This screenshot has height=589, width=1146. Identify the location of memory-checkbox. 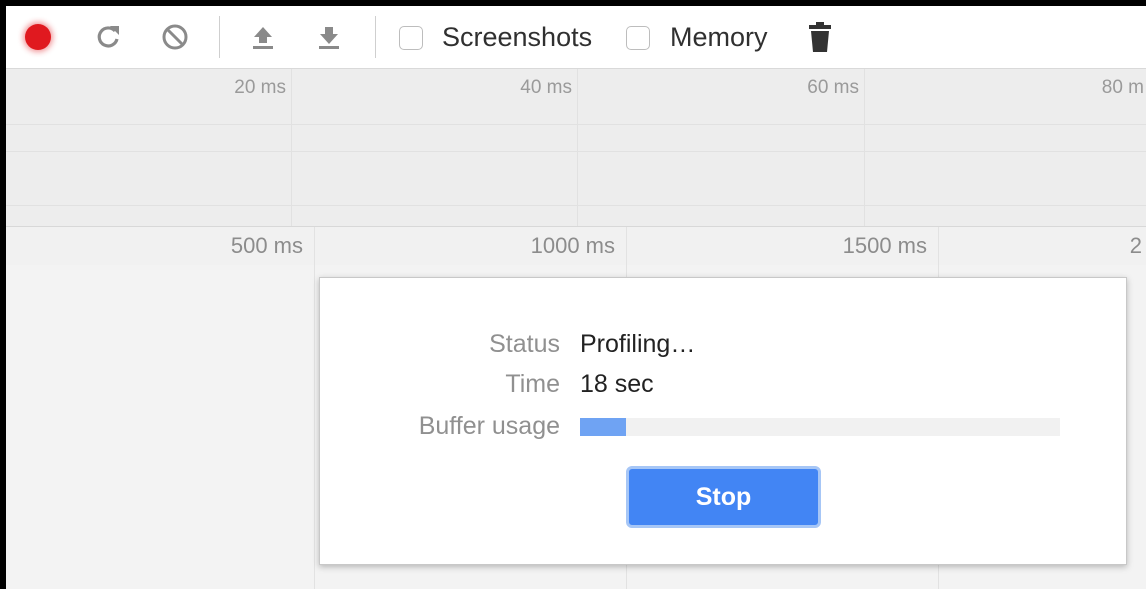
(638, 38).